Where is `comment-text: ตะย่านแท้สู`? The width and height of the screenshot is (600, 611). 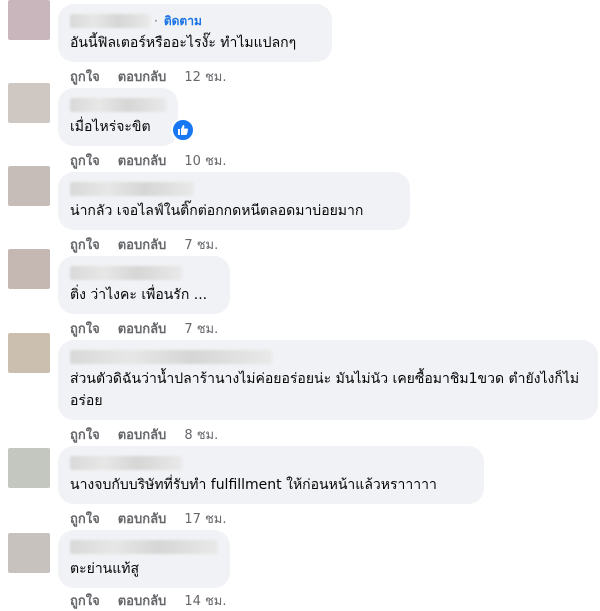 comment-text: ตะย่านแท้สู is located at coordinates (105, 569).